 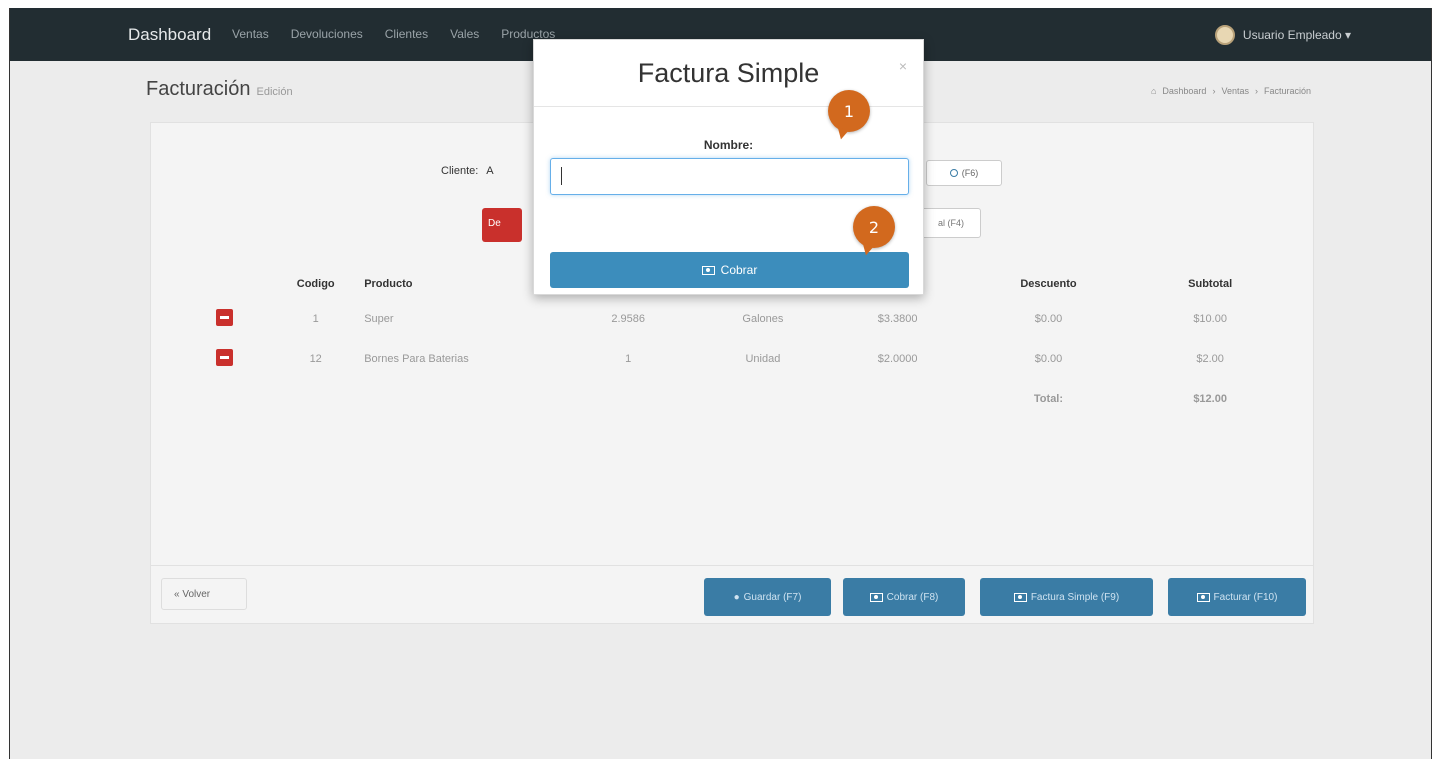 I want to click on text-caret, so click(x=561, y=176).